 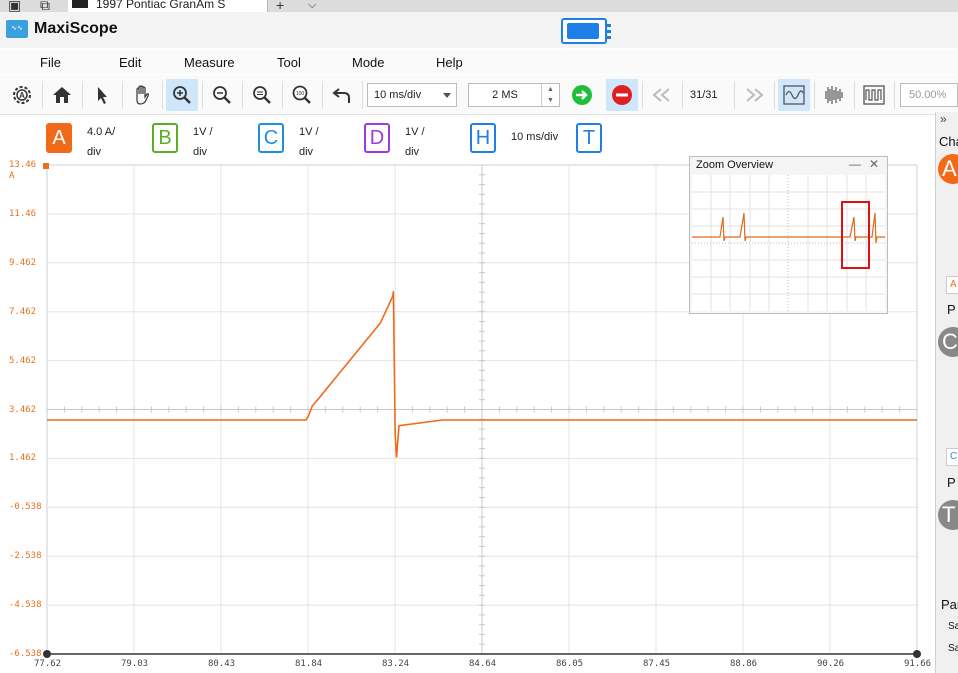 What do you see at coordinates (662, 95) in the screenshot?
I see `previous-page-icon` at bounding box center [662, 95].